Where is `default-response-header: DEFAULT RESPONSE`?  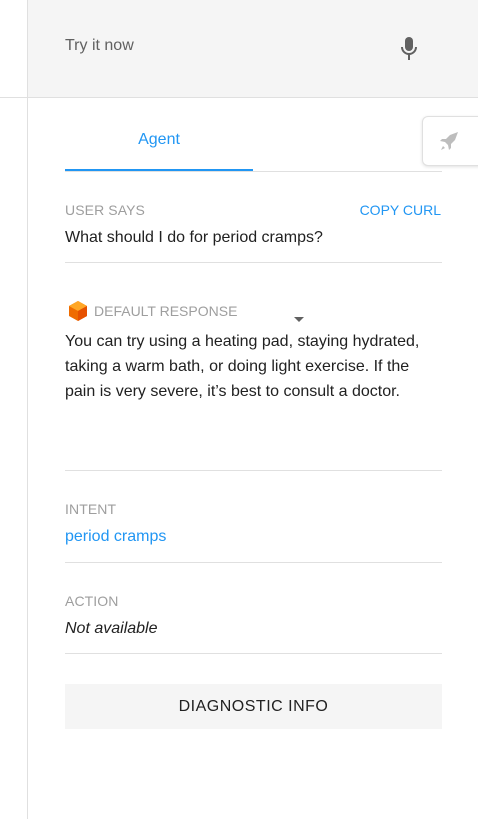 default-response-header: DEFAULT RESPONSE is located at coordinates (152, 311).